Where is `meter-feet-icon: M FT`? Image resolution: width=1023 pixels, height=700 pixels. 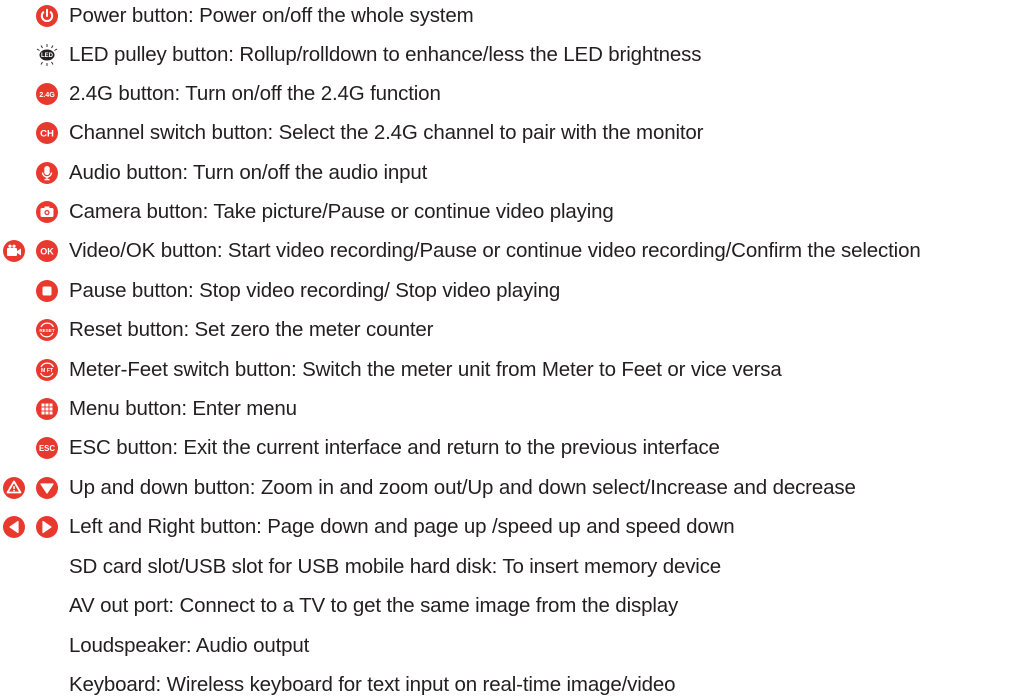 meter-feet-icon: M FT is located at coordinates (47, 370).